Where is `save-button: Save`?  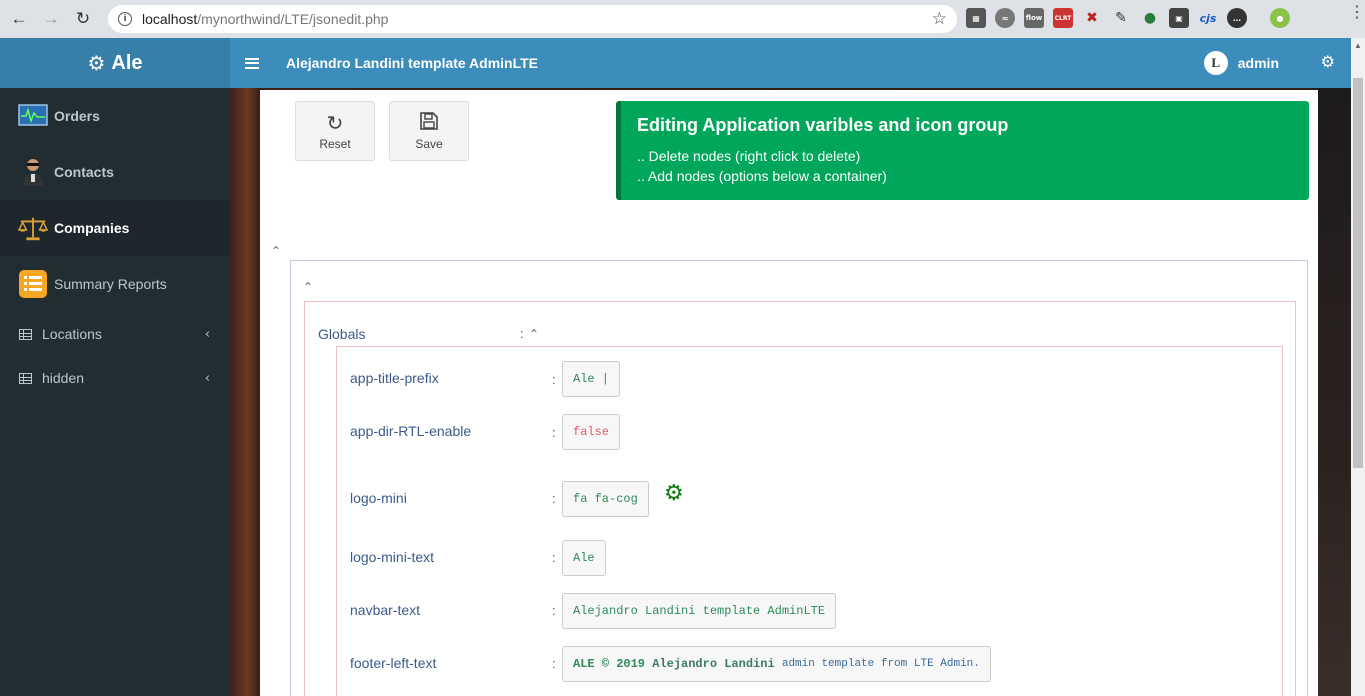 save-button: Save is located at coordinates (429, 131).